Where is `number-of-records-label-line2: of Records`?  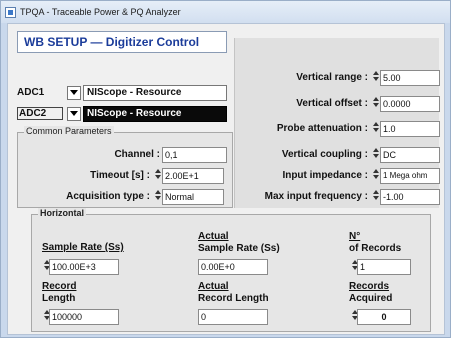
number-of-records-label-line2: of Records is located at coordinates (375, 248).